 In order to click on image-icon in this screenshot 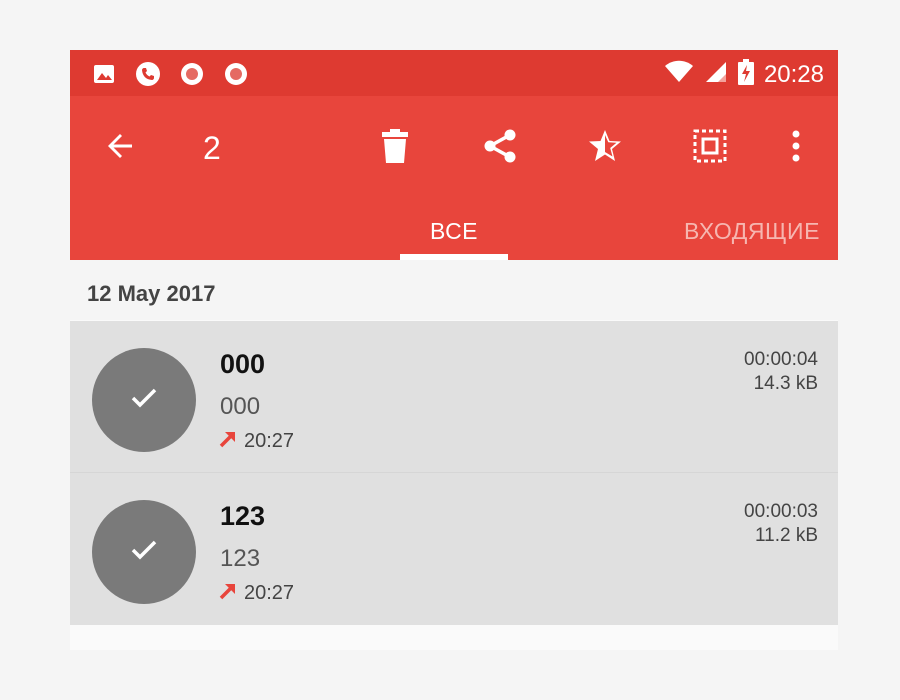, I will do `click(104, 74)`.